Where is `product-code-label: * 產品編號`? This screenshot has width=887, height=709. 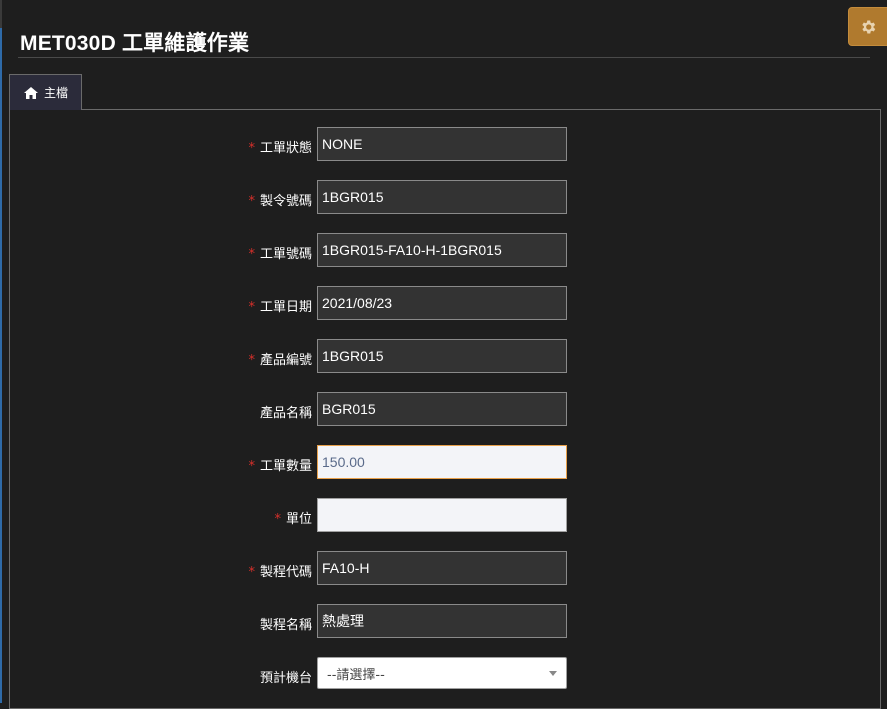
product-code-label: * 產品編號 is located at coordinates (280, 360).